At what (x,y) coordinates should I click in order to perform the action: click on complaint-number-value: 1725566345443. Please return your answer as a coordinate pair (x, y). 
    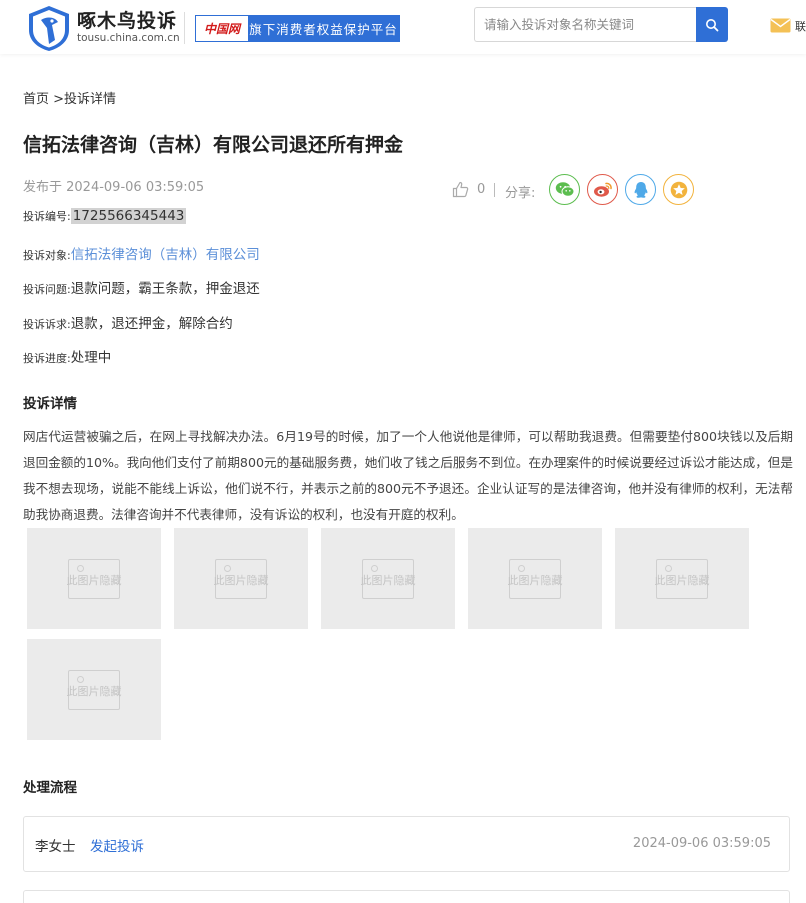
    Looking at the image, I should click on (128, 216).